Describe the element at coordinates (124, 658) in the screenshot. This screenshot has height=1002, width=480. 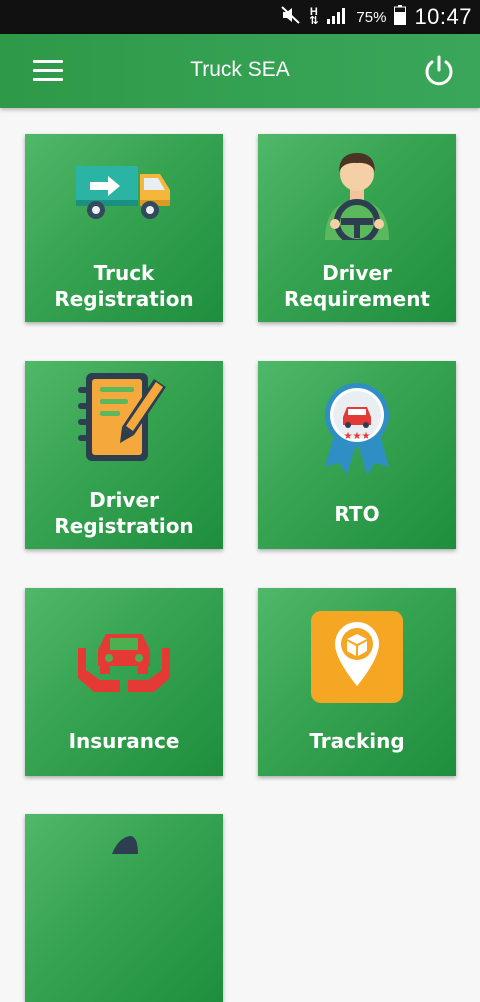
I see `car-hands-icon` at that location.